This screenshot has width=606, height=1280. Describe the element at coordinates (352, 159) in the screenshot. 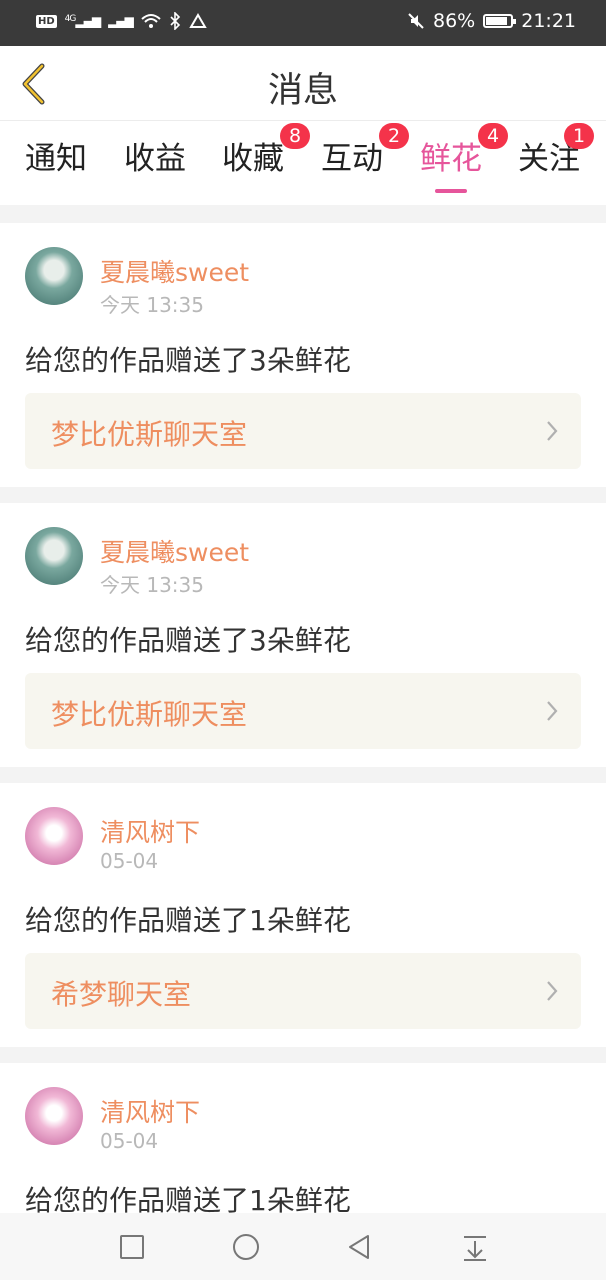

I see `tab-label: 互动` at that location.